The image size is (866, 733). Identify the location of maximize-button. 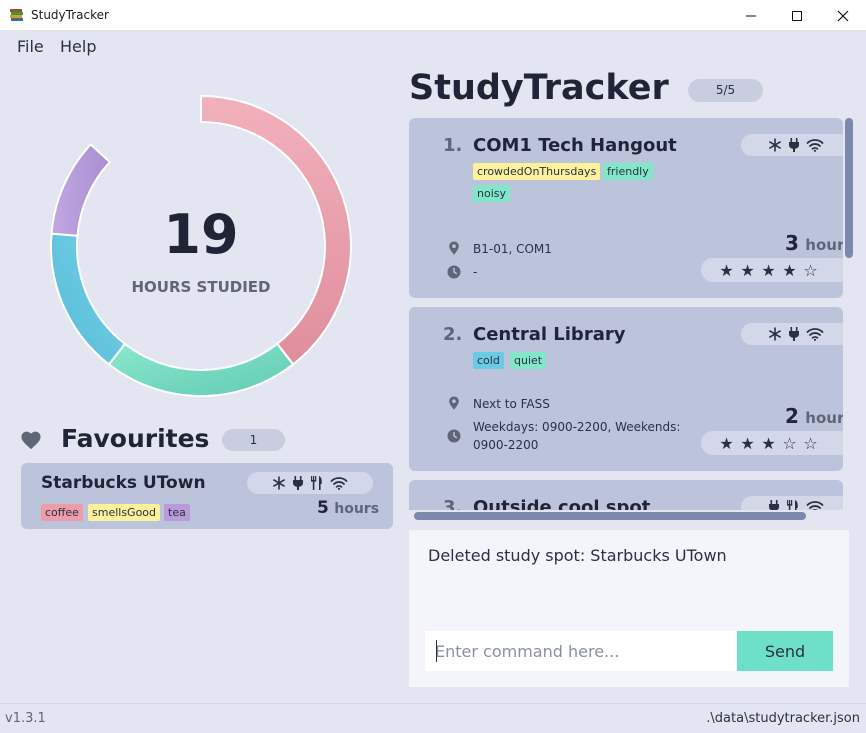
(797, 15).